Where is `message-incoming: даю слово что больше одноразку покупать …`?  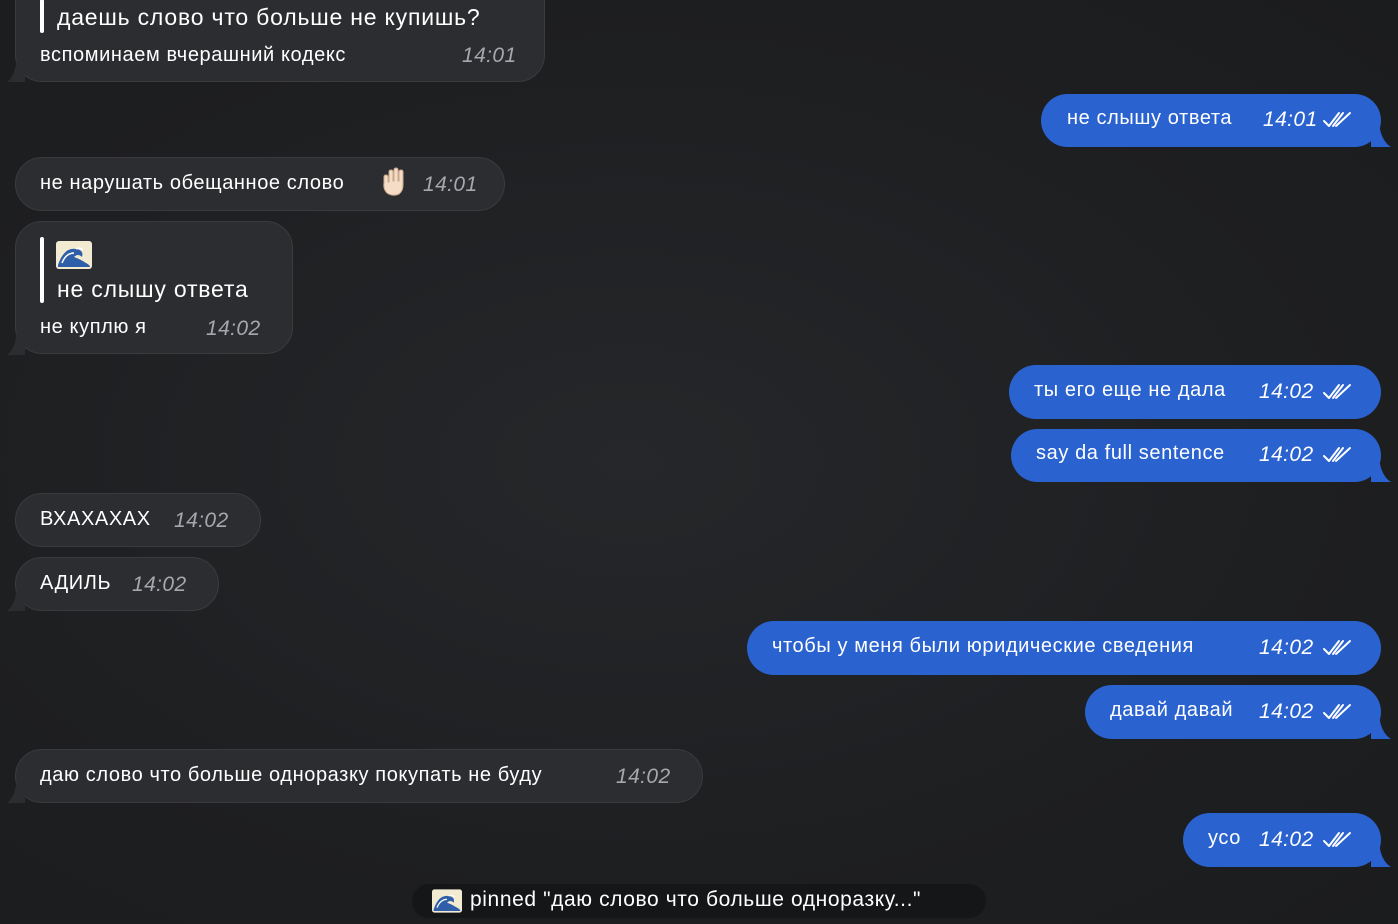
message-incoming: даю слово что больше одноразку покупать … is located at coordinates (359, 776).